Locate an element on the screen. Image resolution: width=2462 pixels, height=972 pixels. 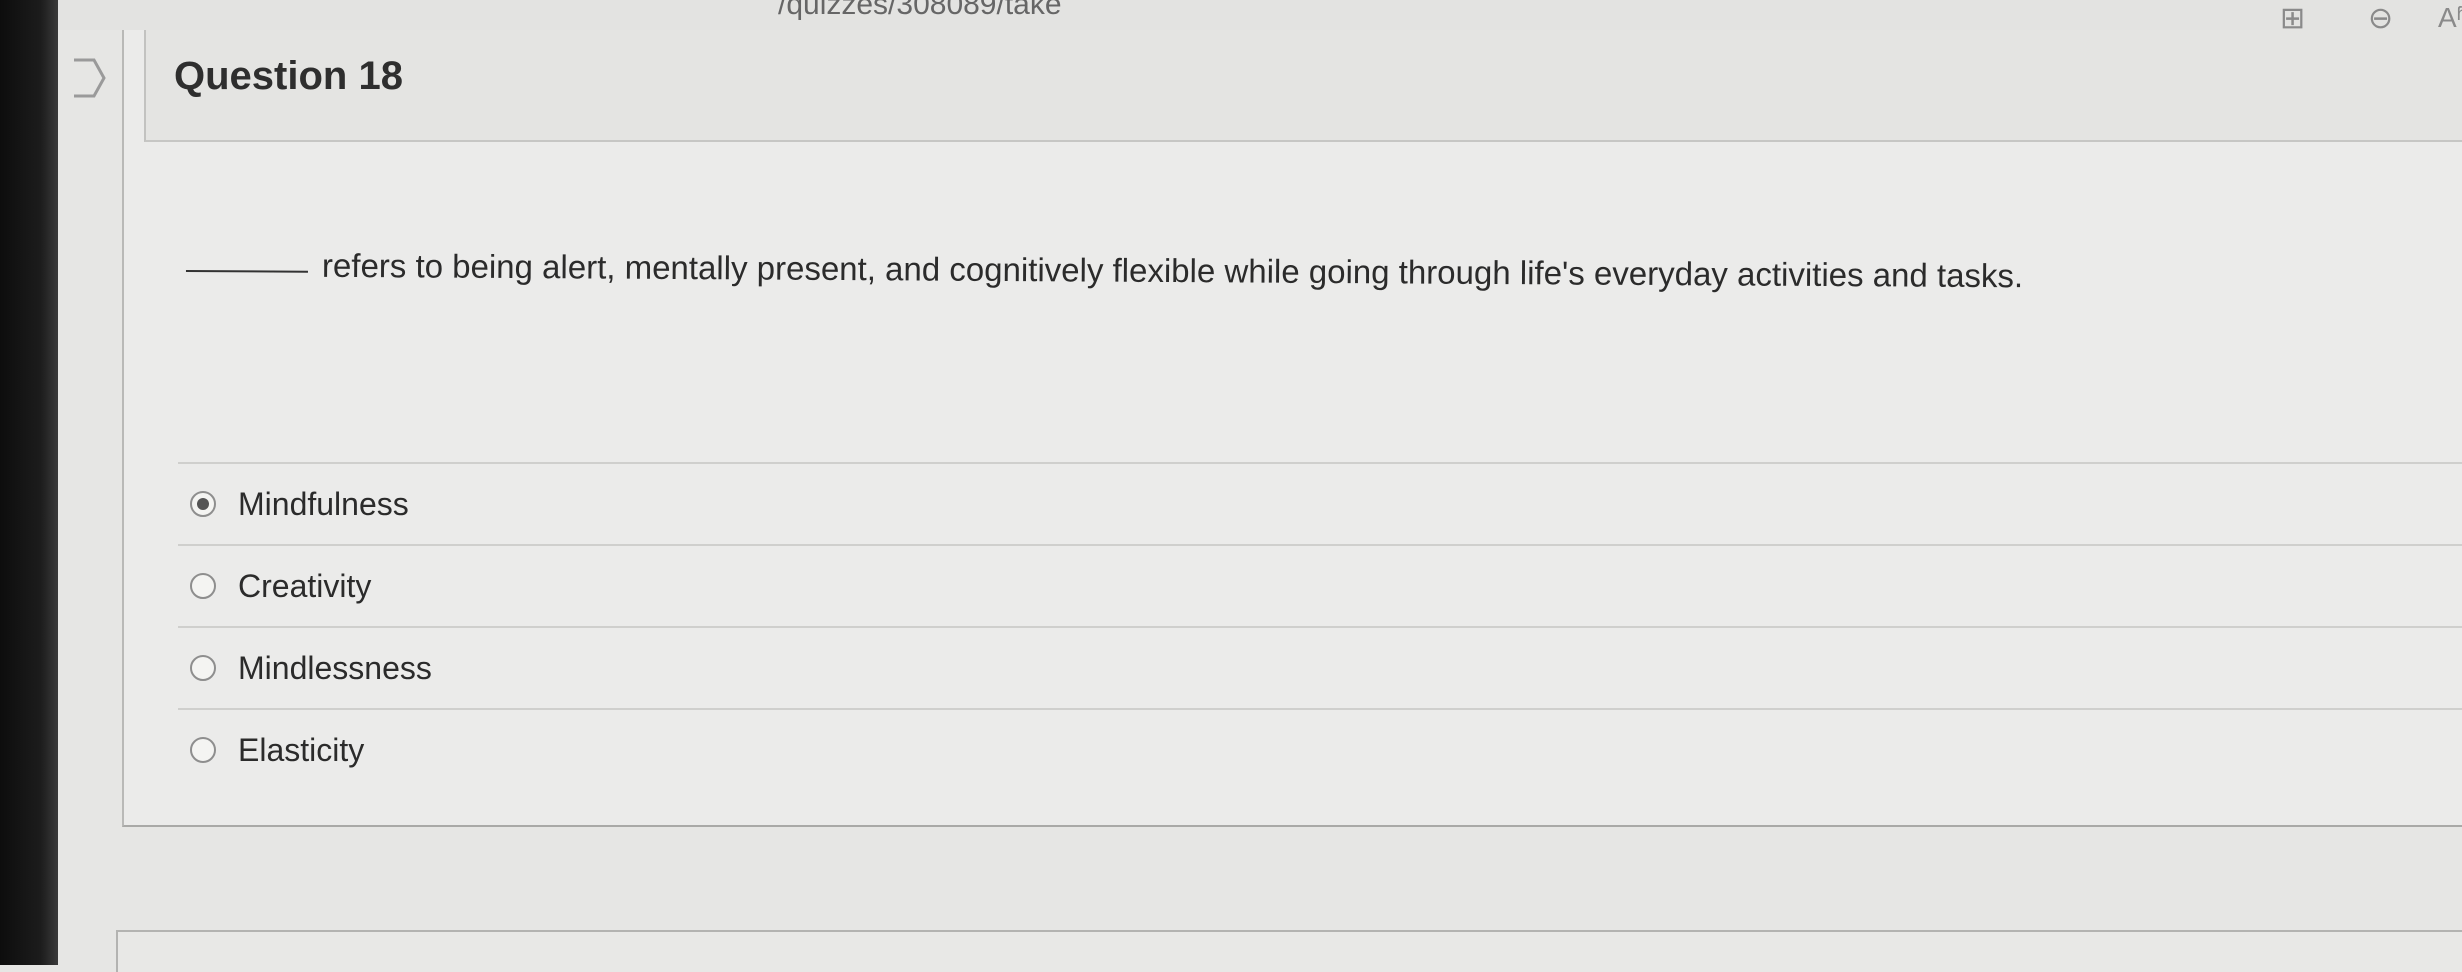
address-bar: /quizzes/308089/take ⊞ ⊖ Aʱ is located at coordinates (1260, 17).